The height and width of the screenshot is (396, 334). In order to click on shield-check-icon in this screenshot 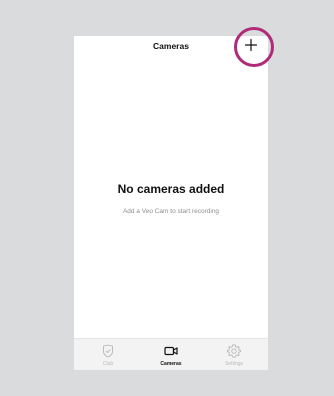, I will do `click(108, 351)`.